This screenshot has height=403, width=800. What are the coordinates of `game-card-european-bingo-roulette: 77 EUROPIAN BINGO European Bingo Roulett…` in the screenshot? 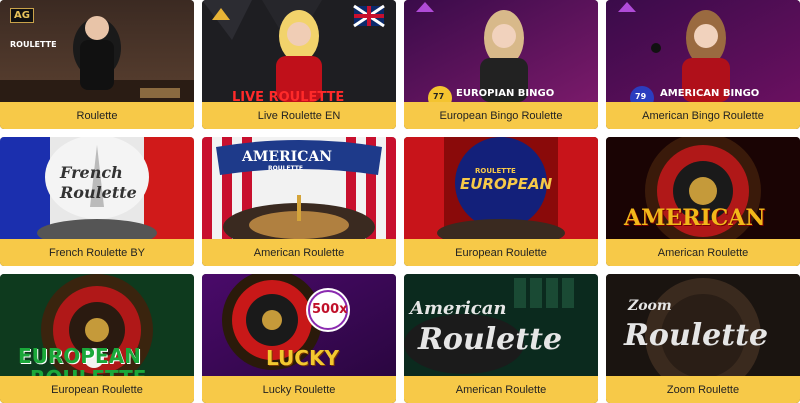 It's located at (501, 64).